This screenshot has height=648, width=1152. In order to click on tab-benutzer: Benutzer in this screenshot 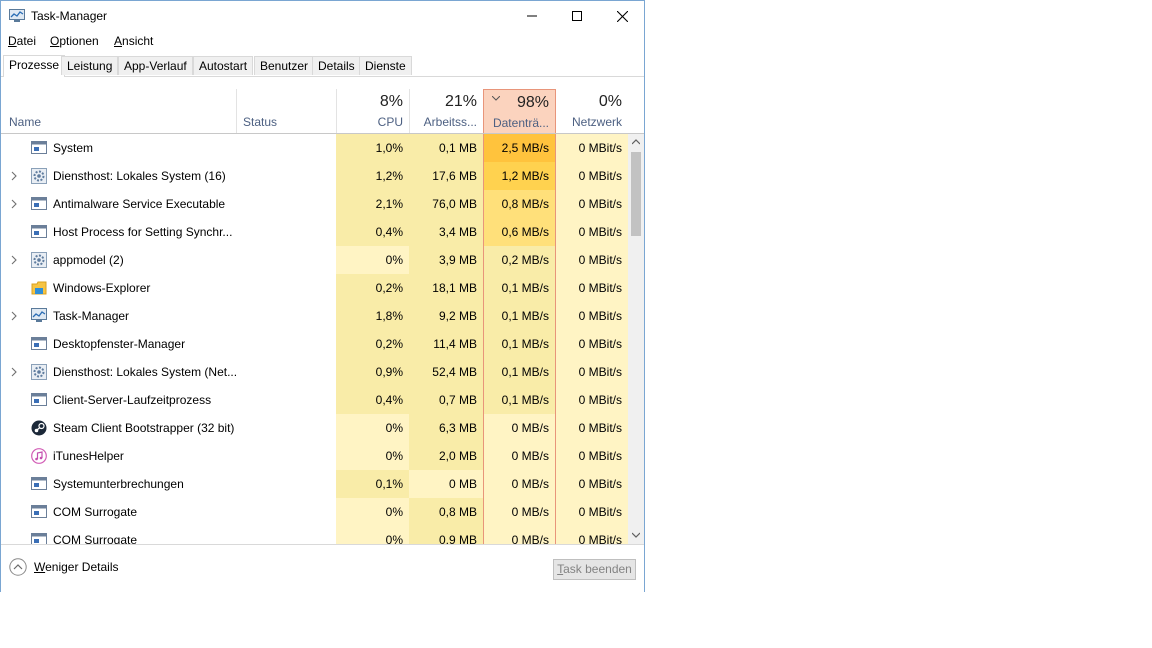, I will do `click(284, 65)`.